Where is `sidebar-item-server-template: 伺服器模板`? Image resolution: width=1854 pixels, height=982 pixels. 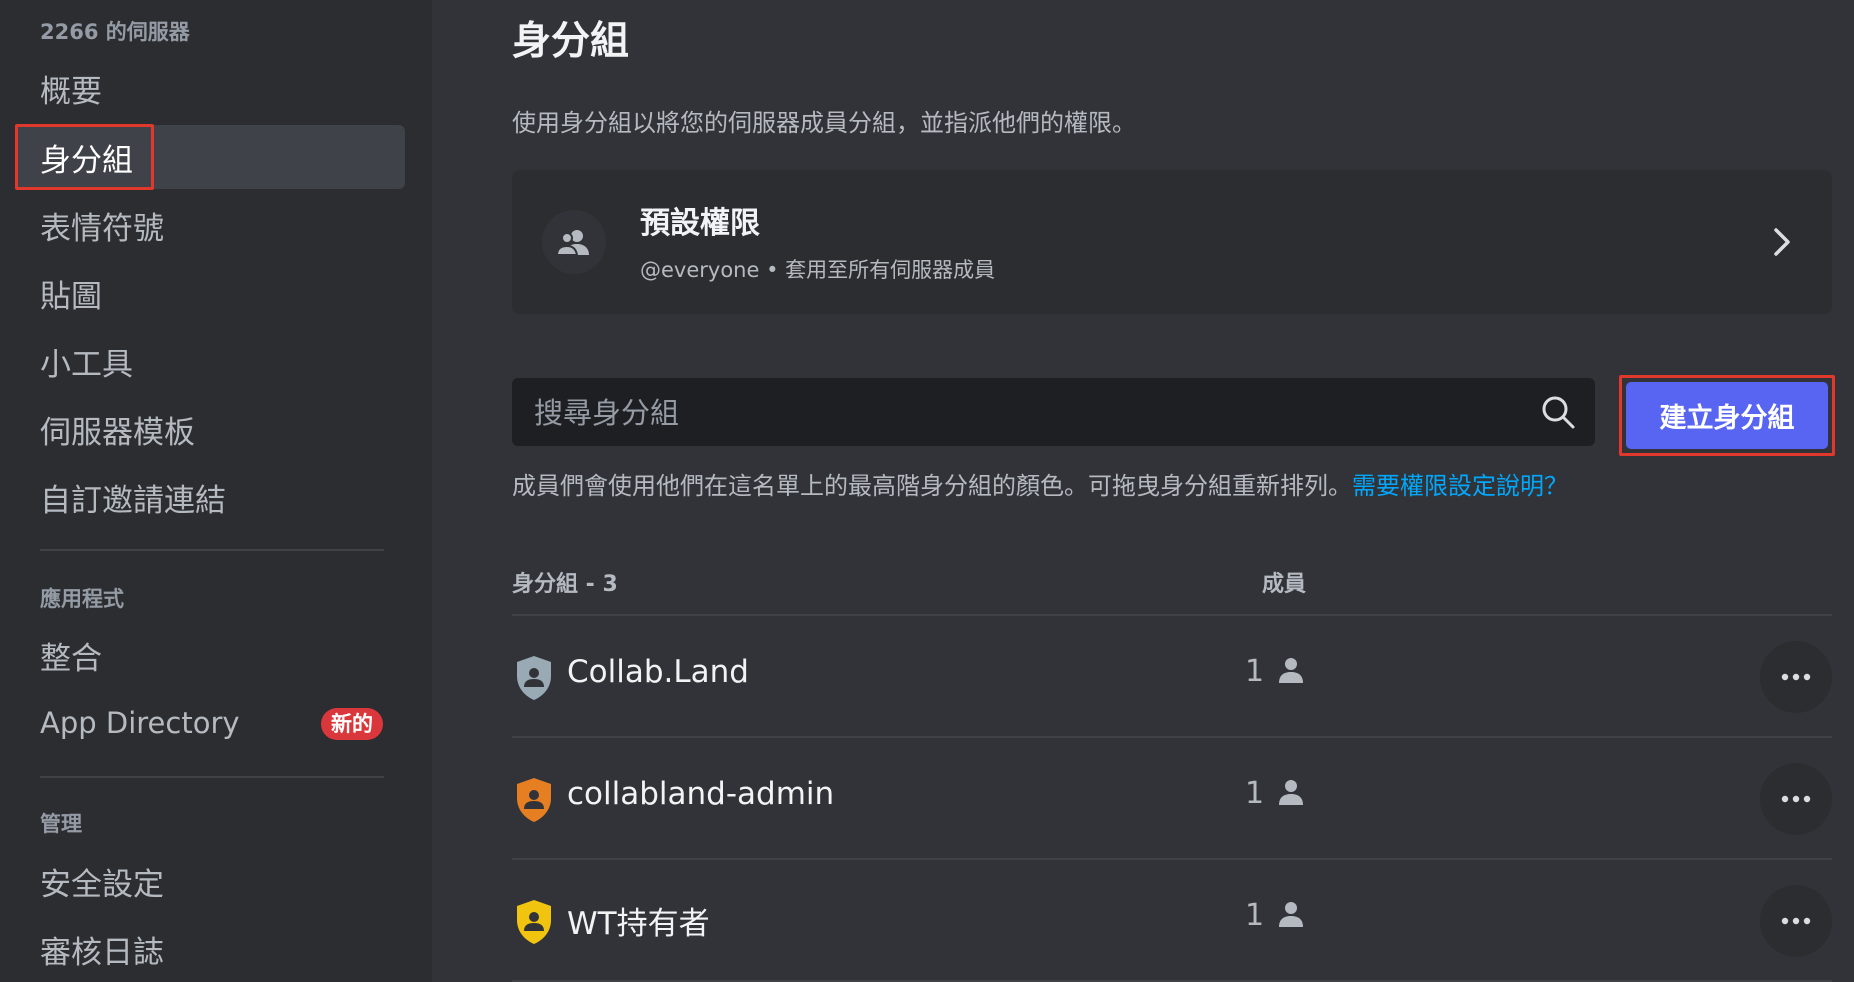
sidebar-item-server-template: 伺服器模板 is located at coordinates (210, 429).